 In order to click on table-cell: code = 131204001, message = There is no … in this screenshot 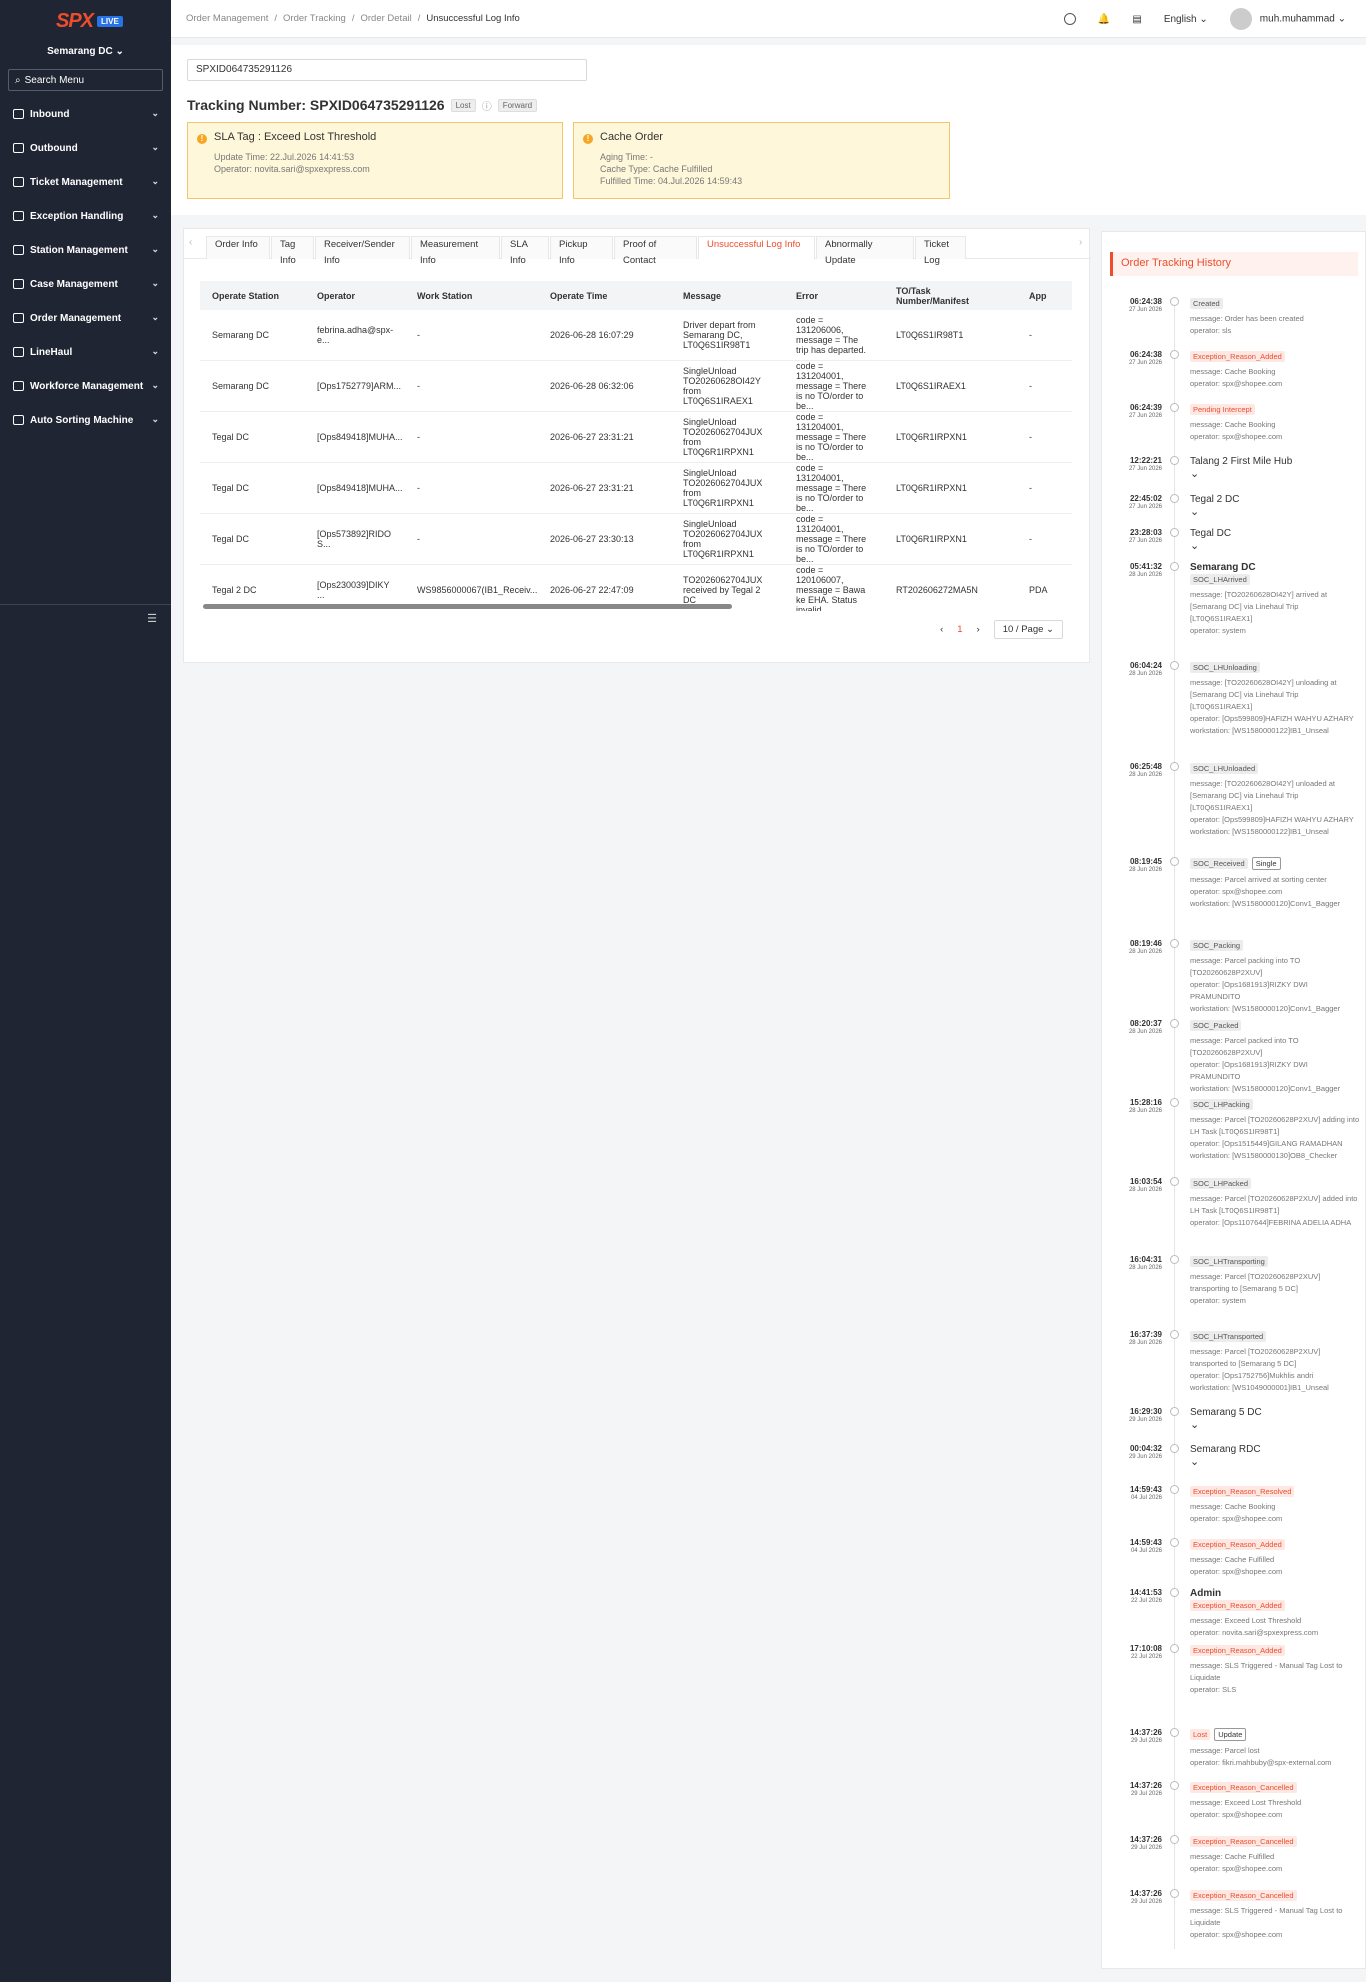, I will do `click(834, 437)`.